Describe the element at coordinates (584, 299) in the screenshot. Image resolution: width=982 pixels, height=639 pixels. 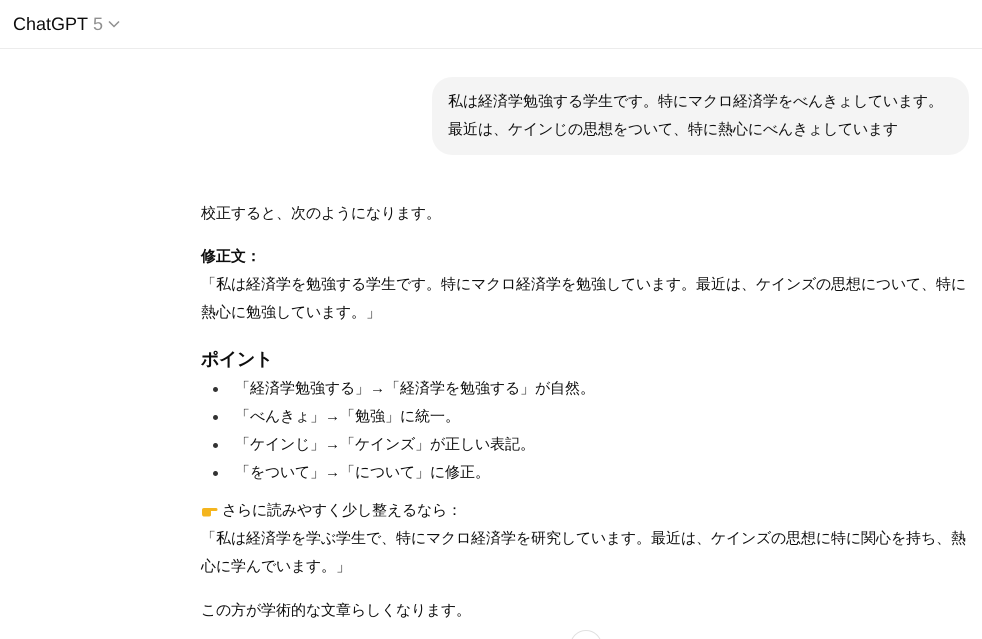
I see `corrected-text: 「私は経済学を勉強する学生です。特にマクロ経済学を勉強しています。最近は、ケインズの思想について、特に熱心に勉強しています。」` at that location.